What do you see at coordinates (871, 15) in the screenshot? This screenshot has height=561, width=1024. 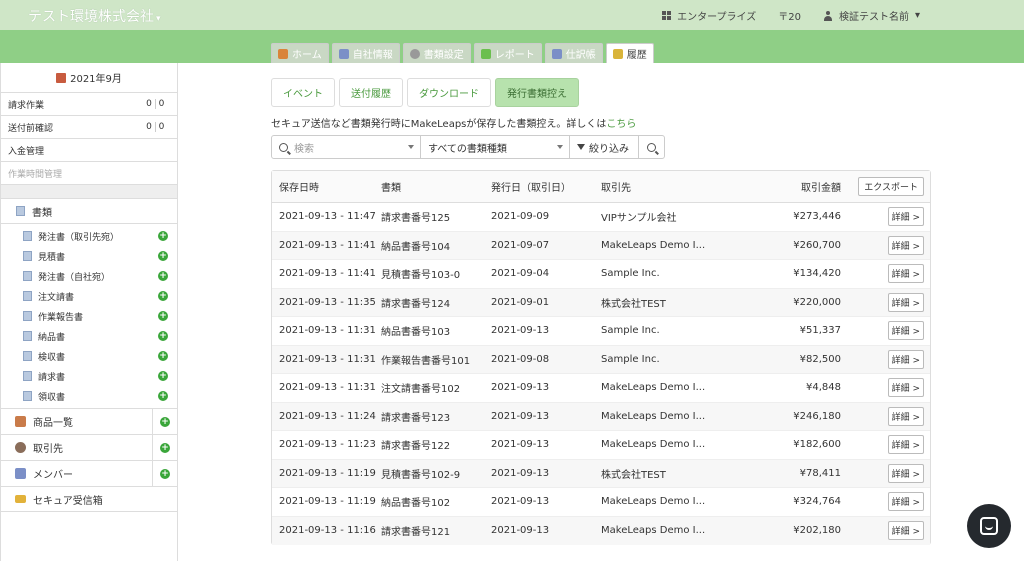 I see `user-menu: 検証テスト名前 ▾` at bounding box center [871, 15].